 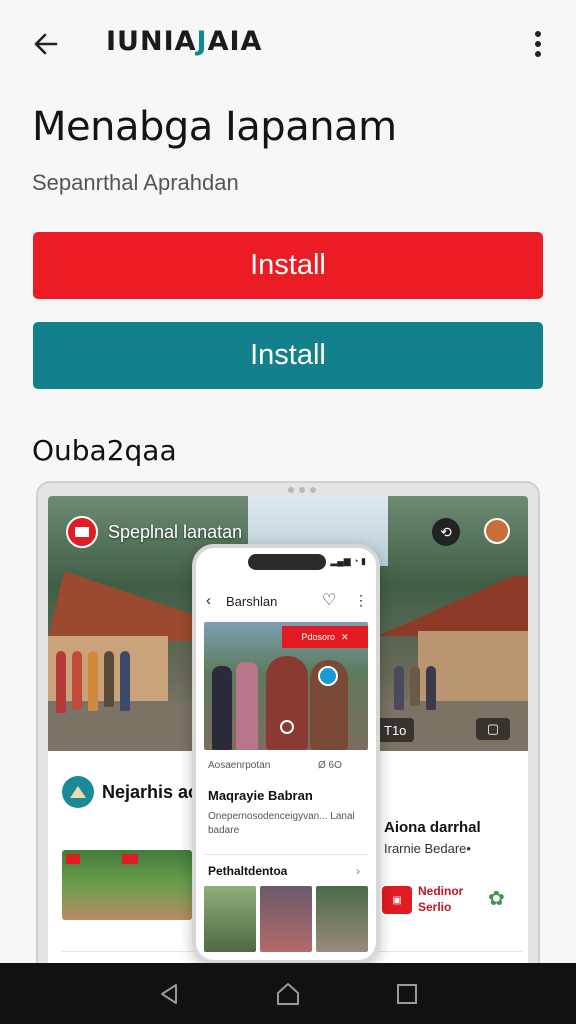 I want to click on red-tag-label: Pdosoro, so click(x=318, y=637).